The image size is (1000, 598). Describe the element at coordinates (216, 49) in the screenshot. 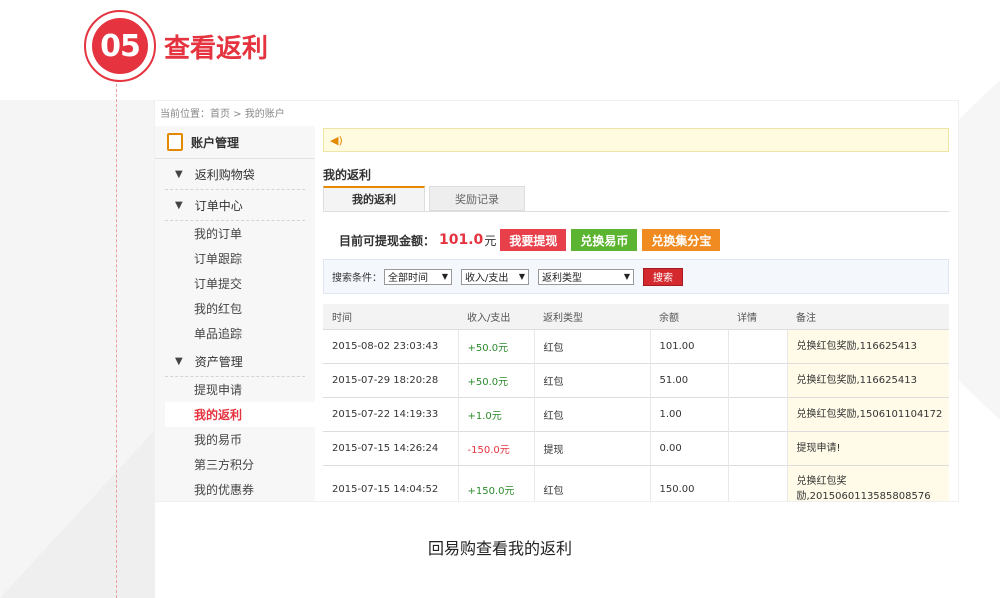

I see `step-title: 查看返利` at that location.